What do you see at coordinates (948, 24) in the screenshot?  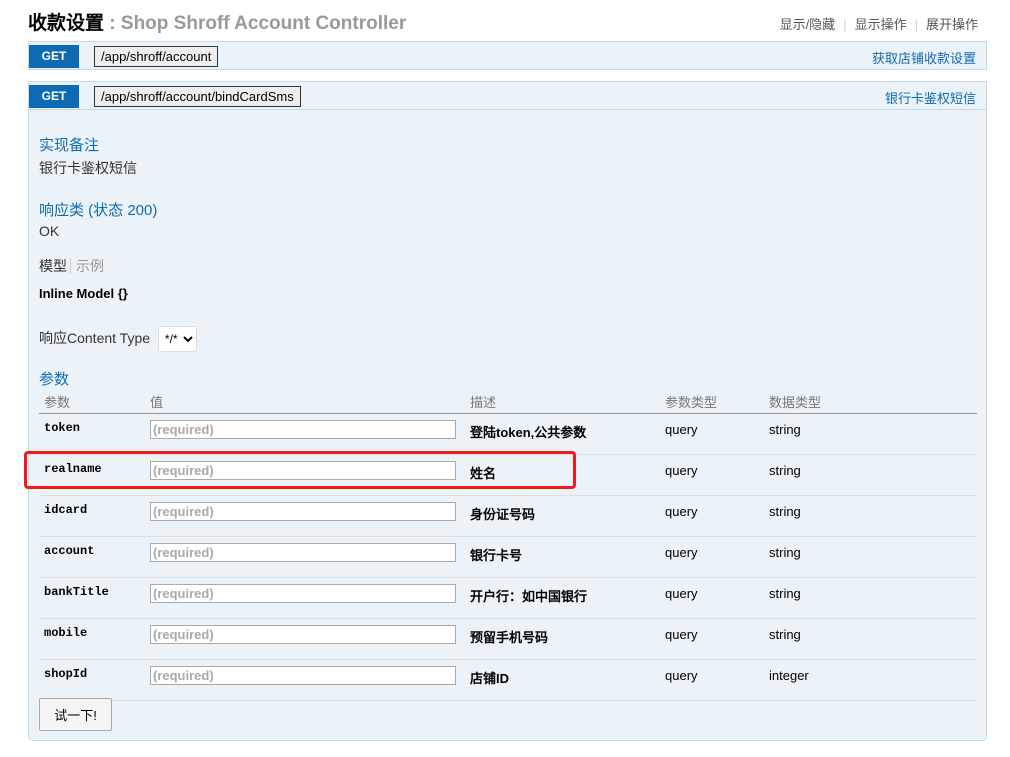 I see `expand-operations-link: 展开操作` at bounding box center [948, 24].